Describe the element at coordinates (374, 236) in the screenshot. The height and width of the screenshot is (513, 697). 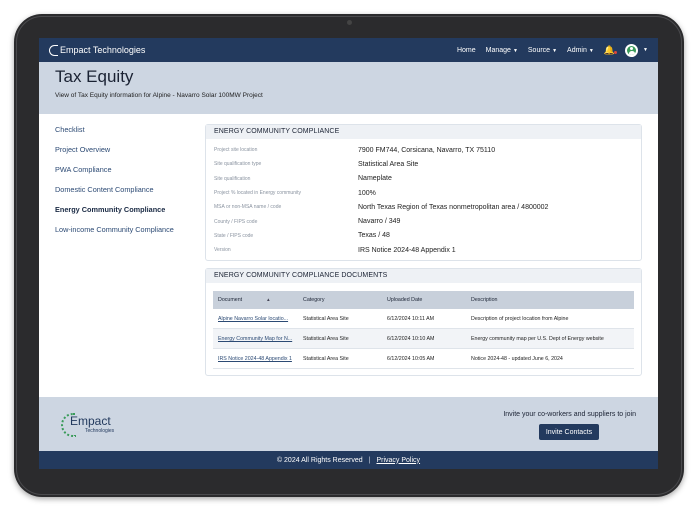
I see `detail-value: Texas / 48` at that location.